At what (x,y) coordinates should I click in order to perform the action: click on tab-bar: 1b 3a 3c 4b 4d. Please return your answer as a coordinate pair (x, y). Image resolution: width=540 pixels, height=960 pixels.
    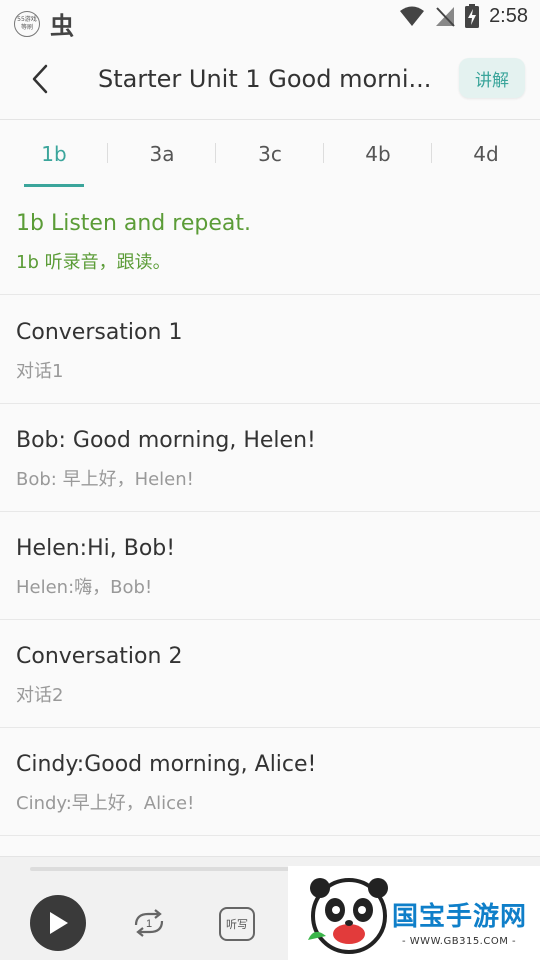
    Looking at the image, I should click on (270, 154).